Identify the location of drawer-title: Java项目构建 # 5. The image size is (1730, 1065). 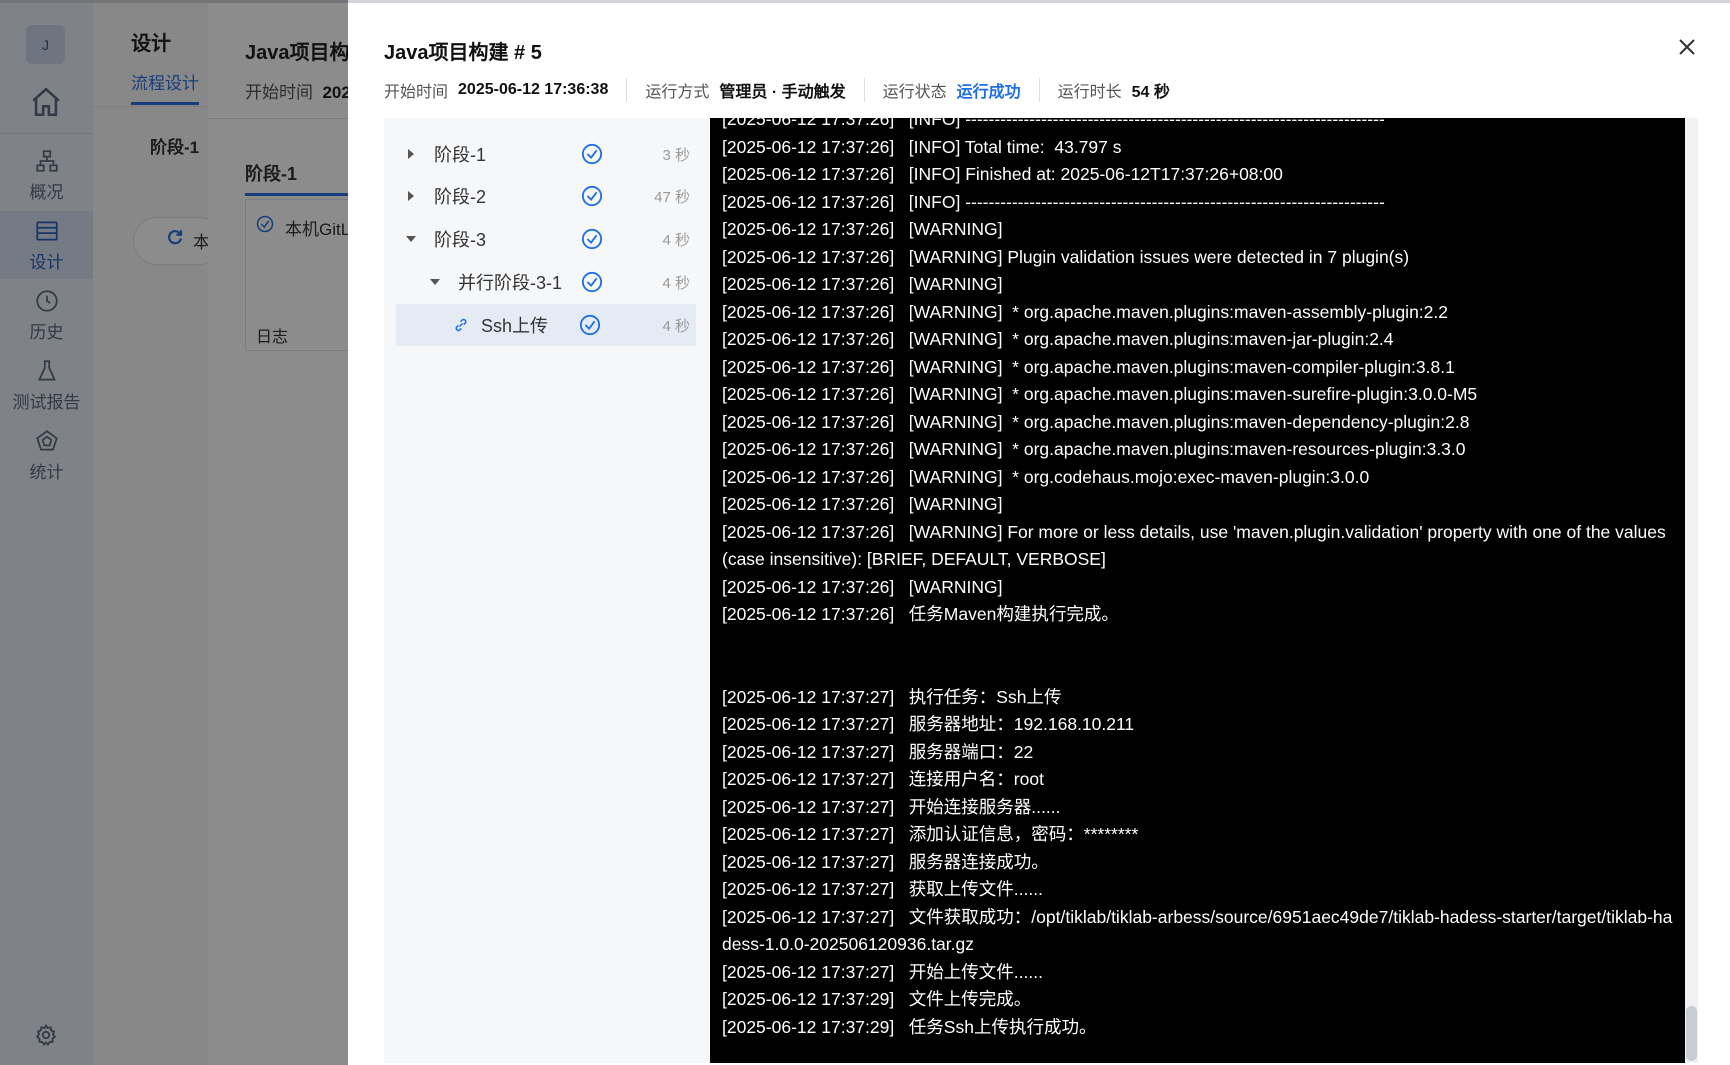
(463, 53).